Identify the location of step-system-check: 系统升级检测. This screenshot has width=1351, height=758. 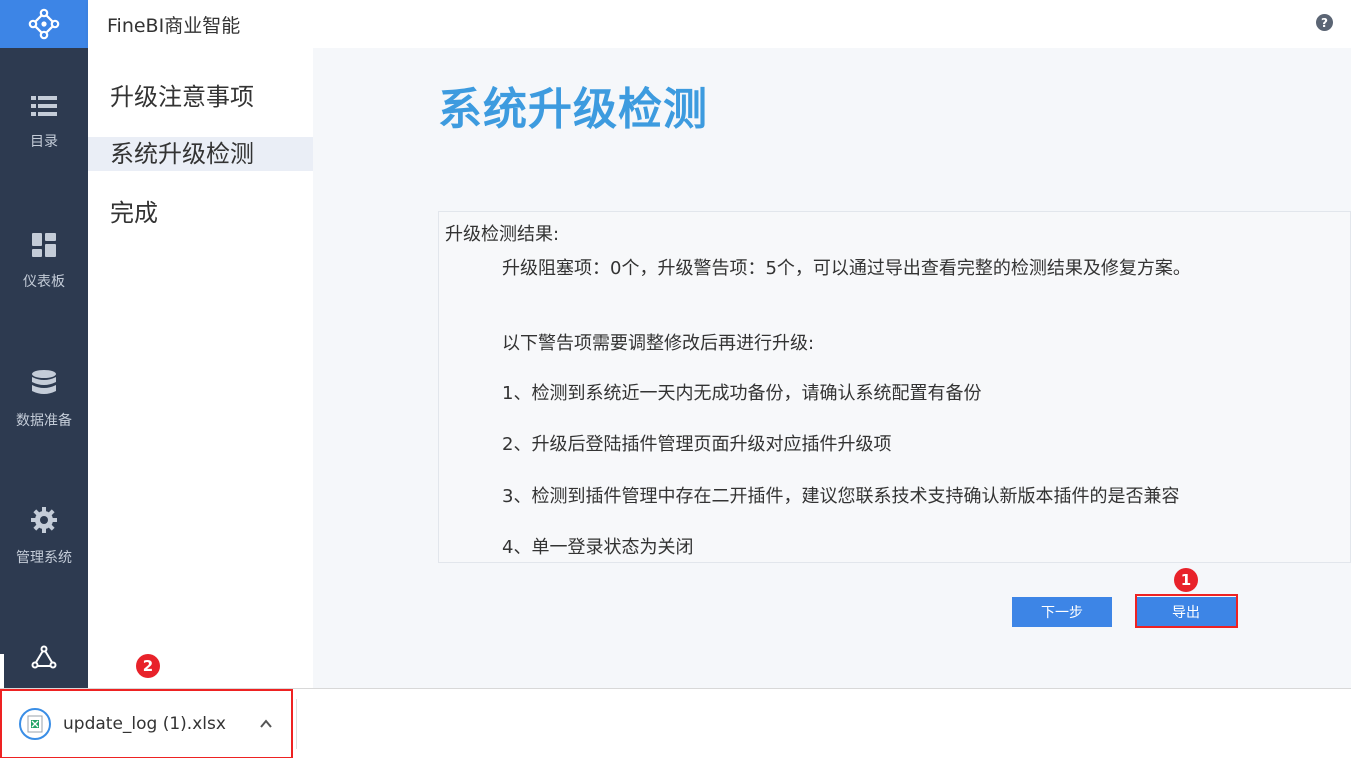
(200, 154).